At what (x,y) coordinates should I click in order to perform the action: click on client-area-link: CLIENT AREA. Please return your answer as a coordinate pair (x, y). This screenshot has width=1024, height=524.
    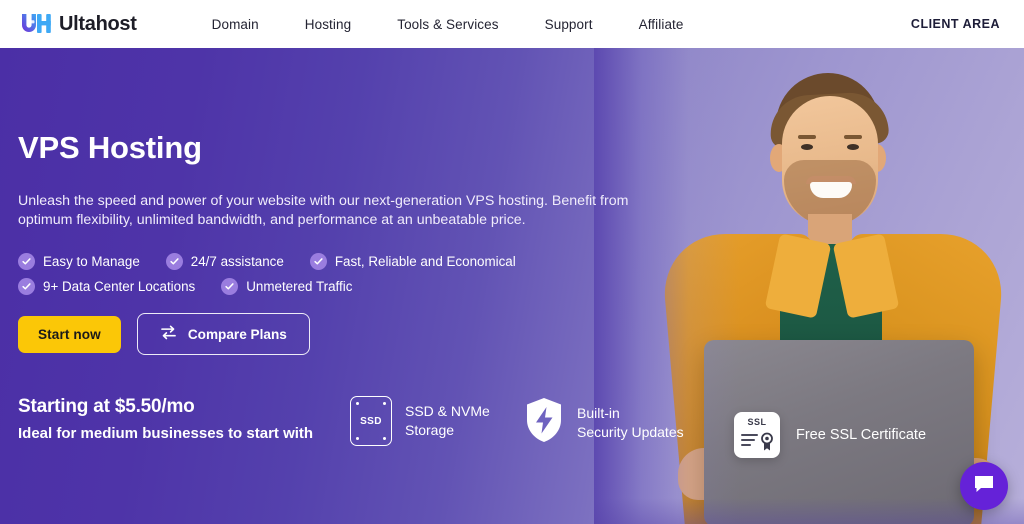
    Looking at the image, I should click on (955, 24).